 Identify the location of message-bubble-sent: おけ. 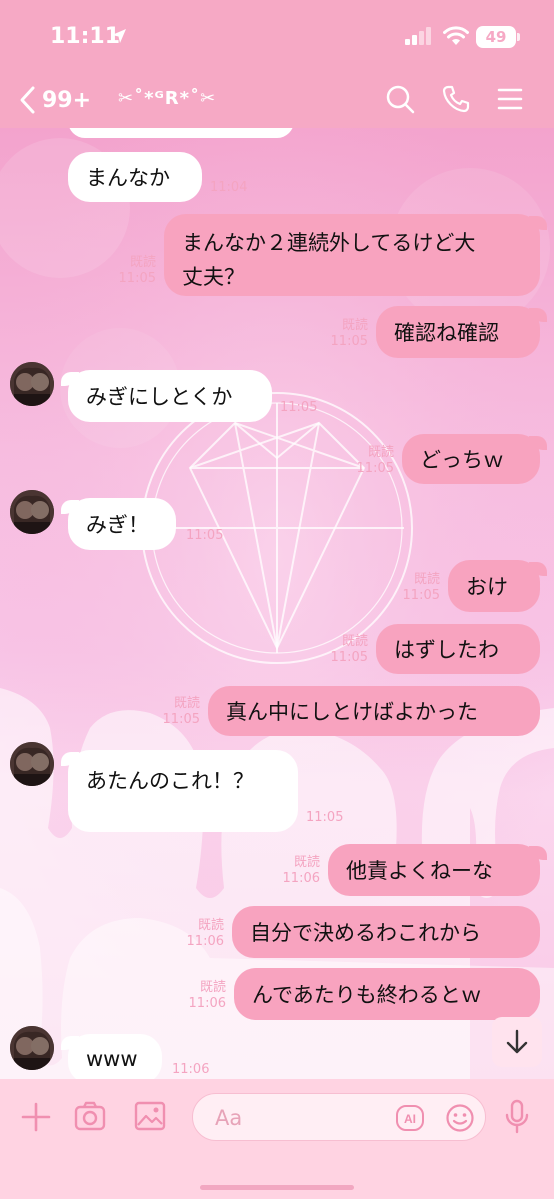
(497, 586).